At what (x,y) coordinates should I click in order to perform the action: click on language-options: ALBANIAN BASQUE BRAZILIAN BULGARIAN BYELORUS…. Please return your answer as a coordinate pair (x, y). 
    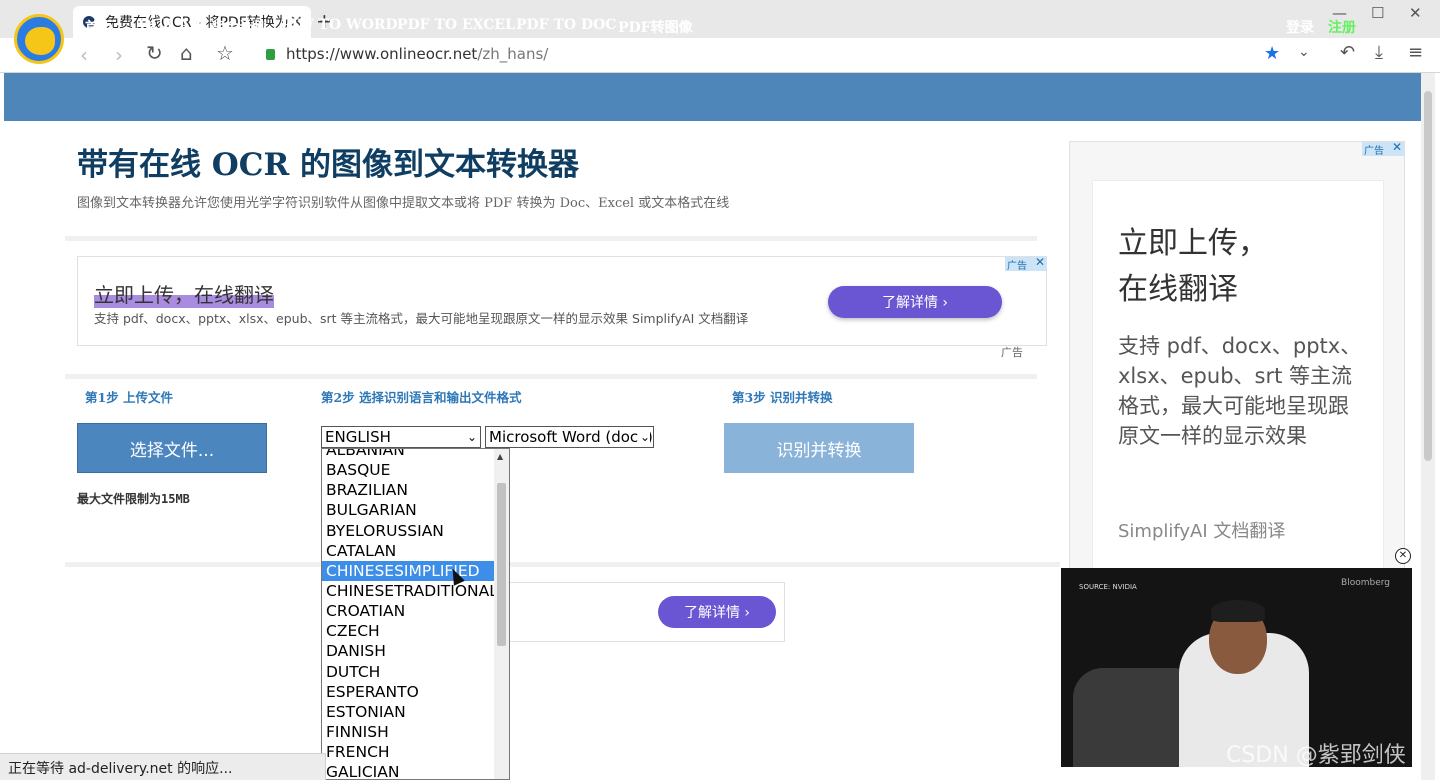
    Looking at the image, I should click on (410, 614).